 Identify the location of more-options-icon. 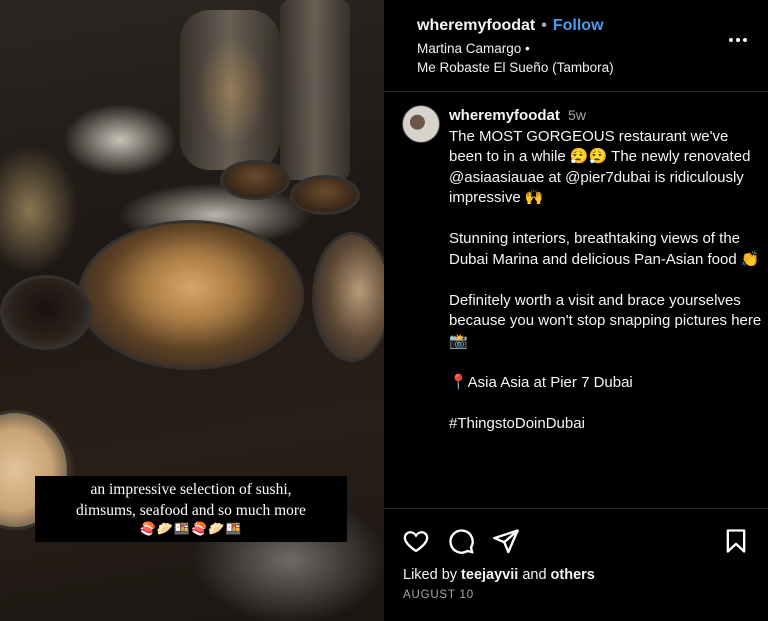
(738, 40).